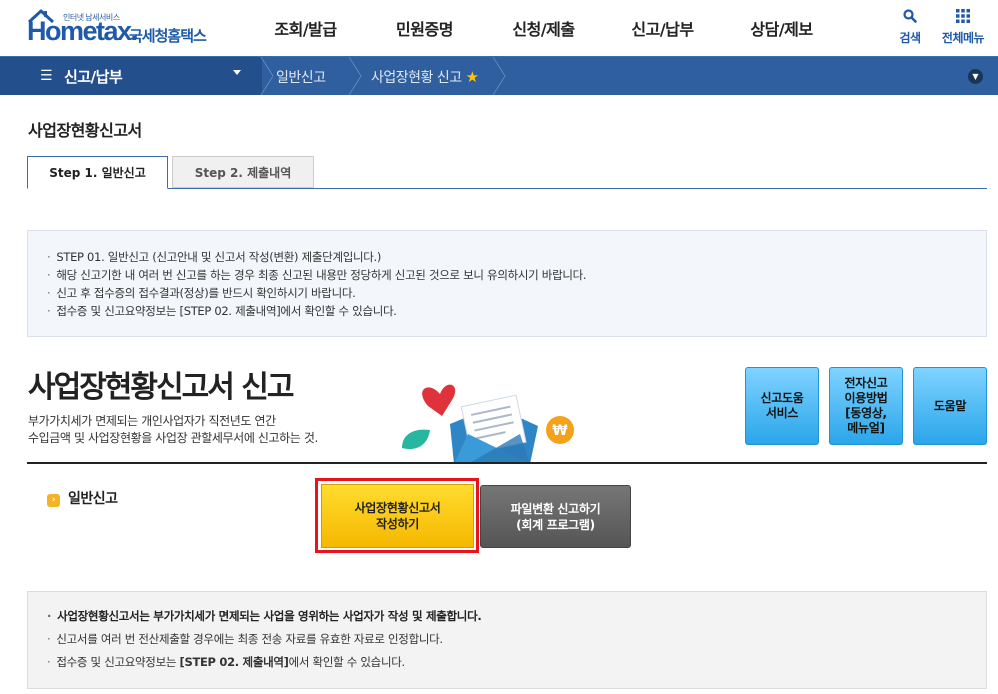 This screenshot has height=694, width=998. What do you see at coordinates (910, 16) in the screenshot?
I see `search-icon` at bounding box center [910, 16].